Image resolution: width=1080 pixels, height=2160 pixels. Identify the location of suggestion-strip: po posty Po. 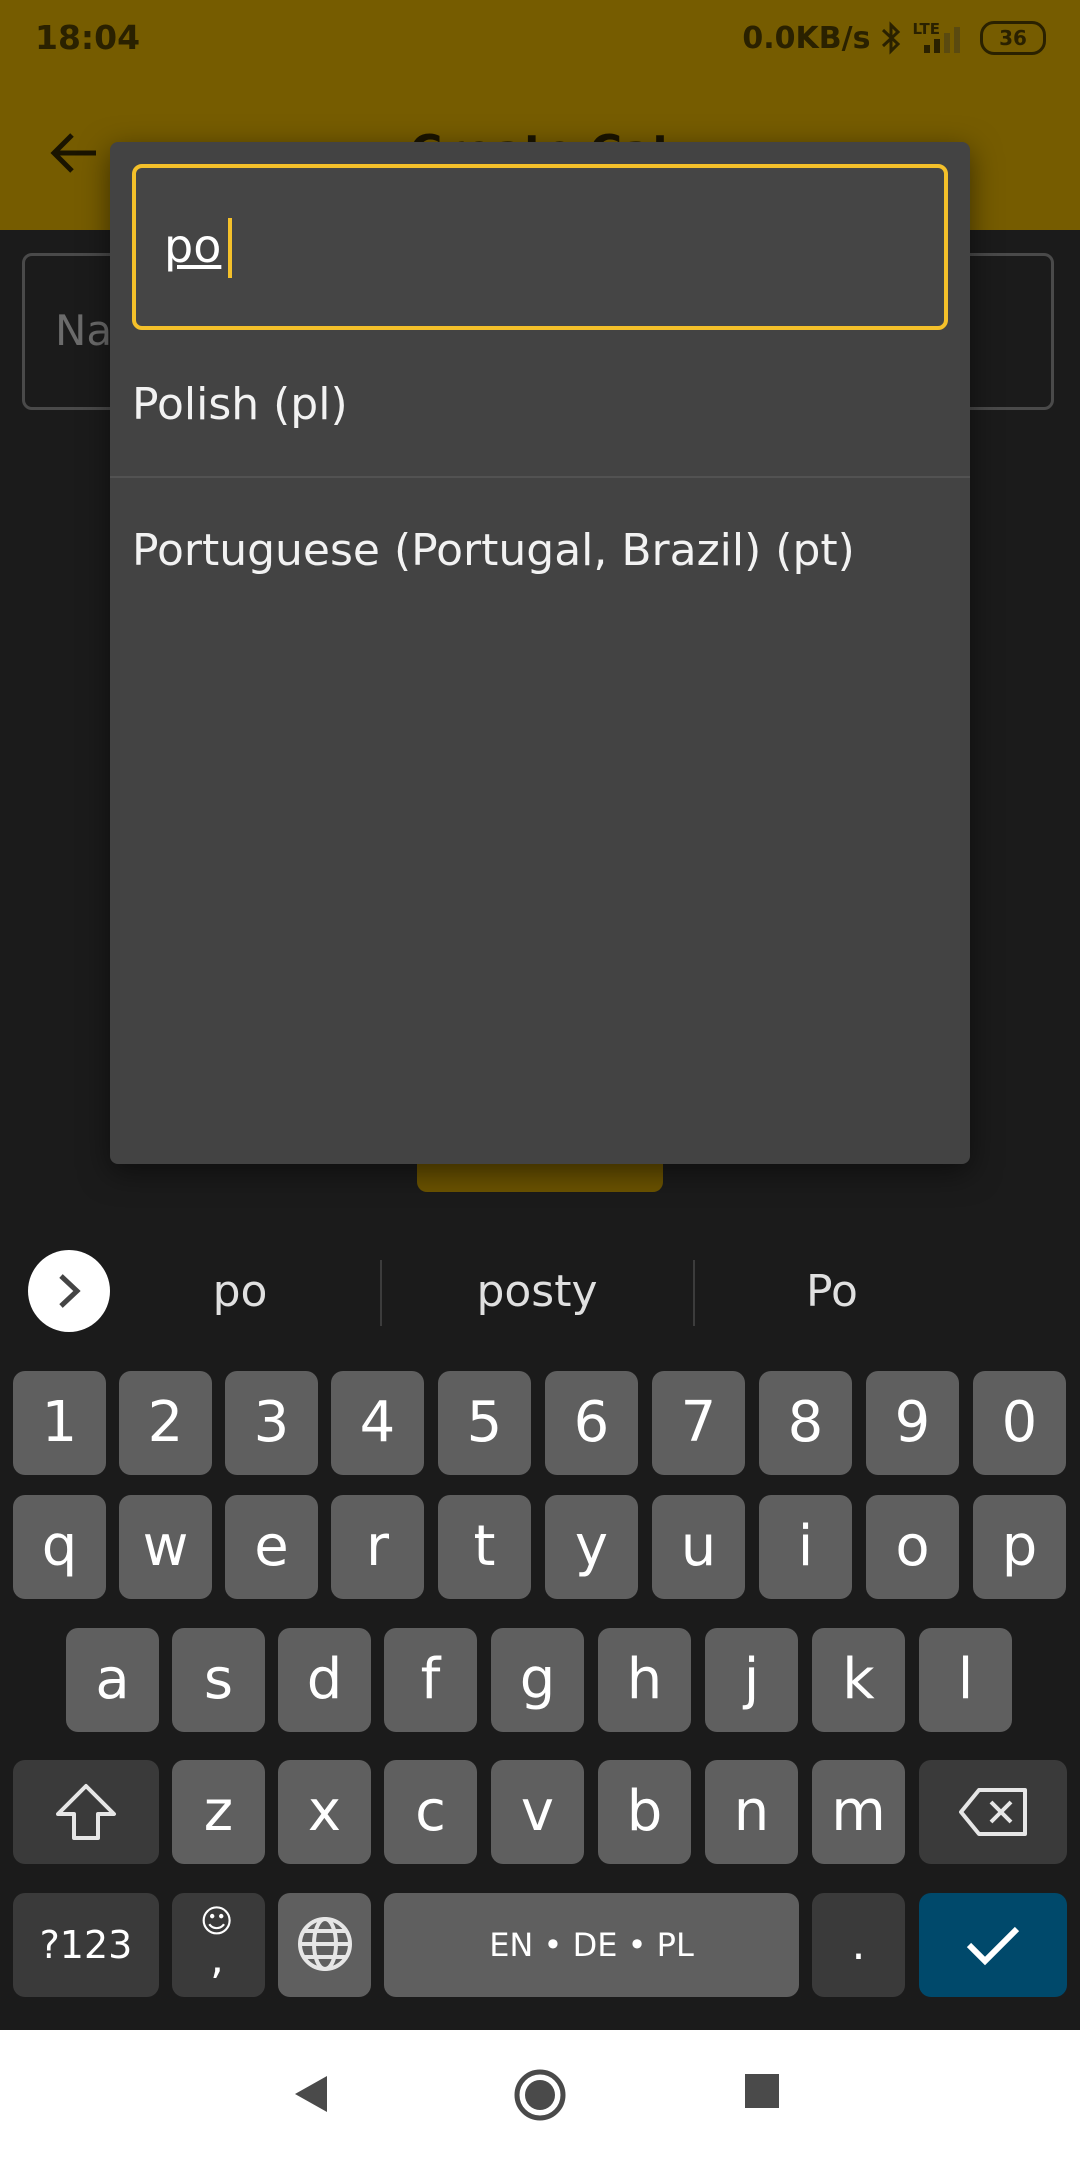
(540, 1296).